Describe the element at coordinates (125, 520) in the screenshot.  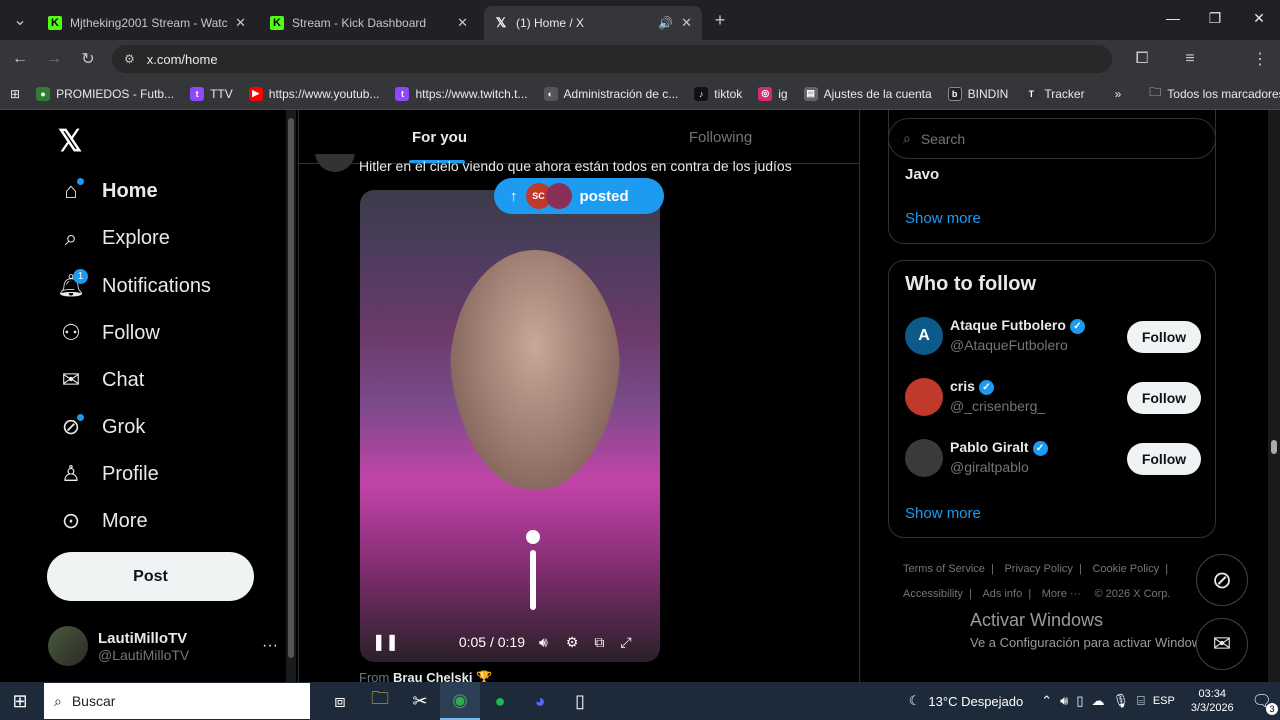
I see `nav-label: More` at that location.